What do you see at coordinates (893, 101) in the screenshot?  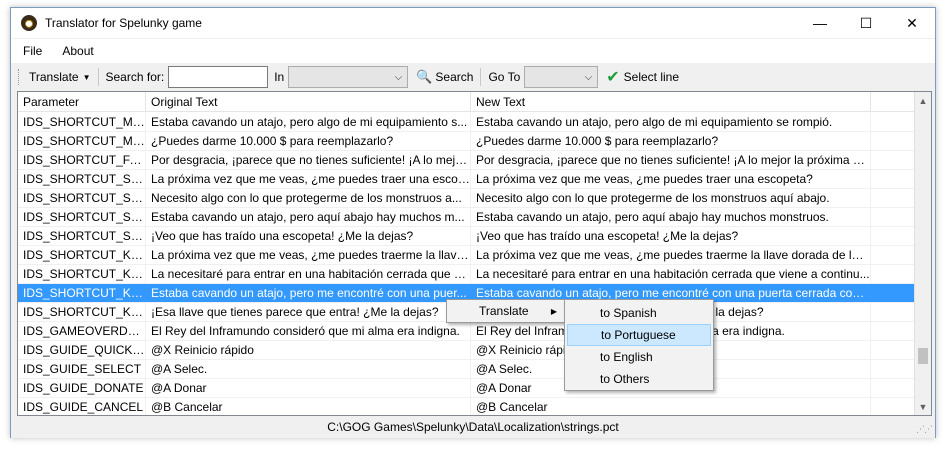 I see `column-header-filler` at bounding box center [893, 101].